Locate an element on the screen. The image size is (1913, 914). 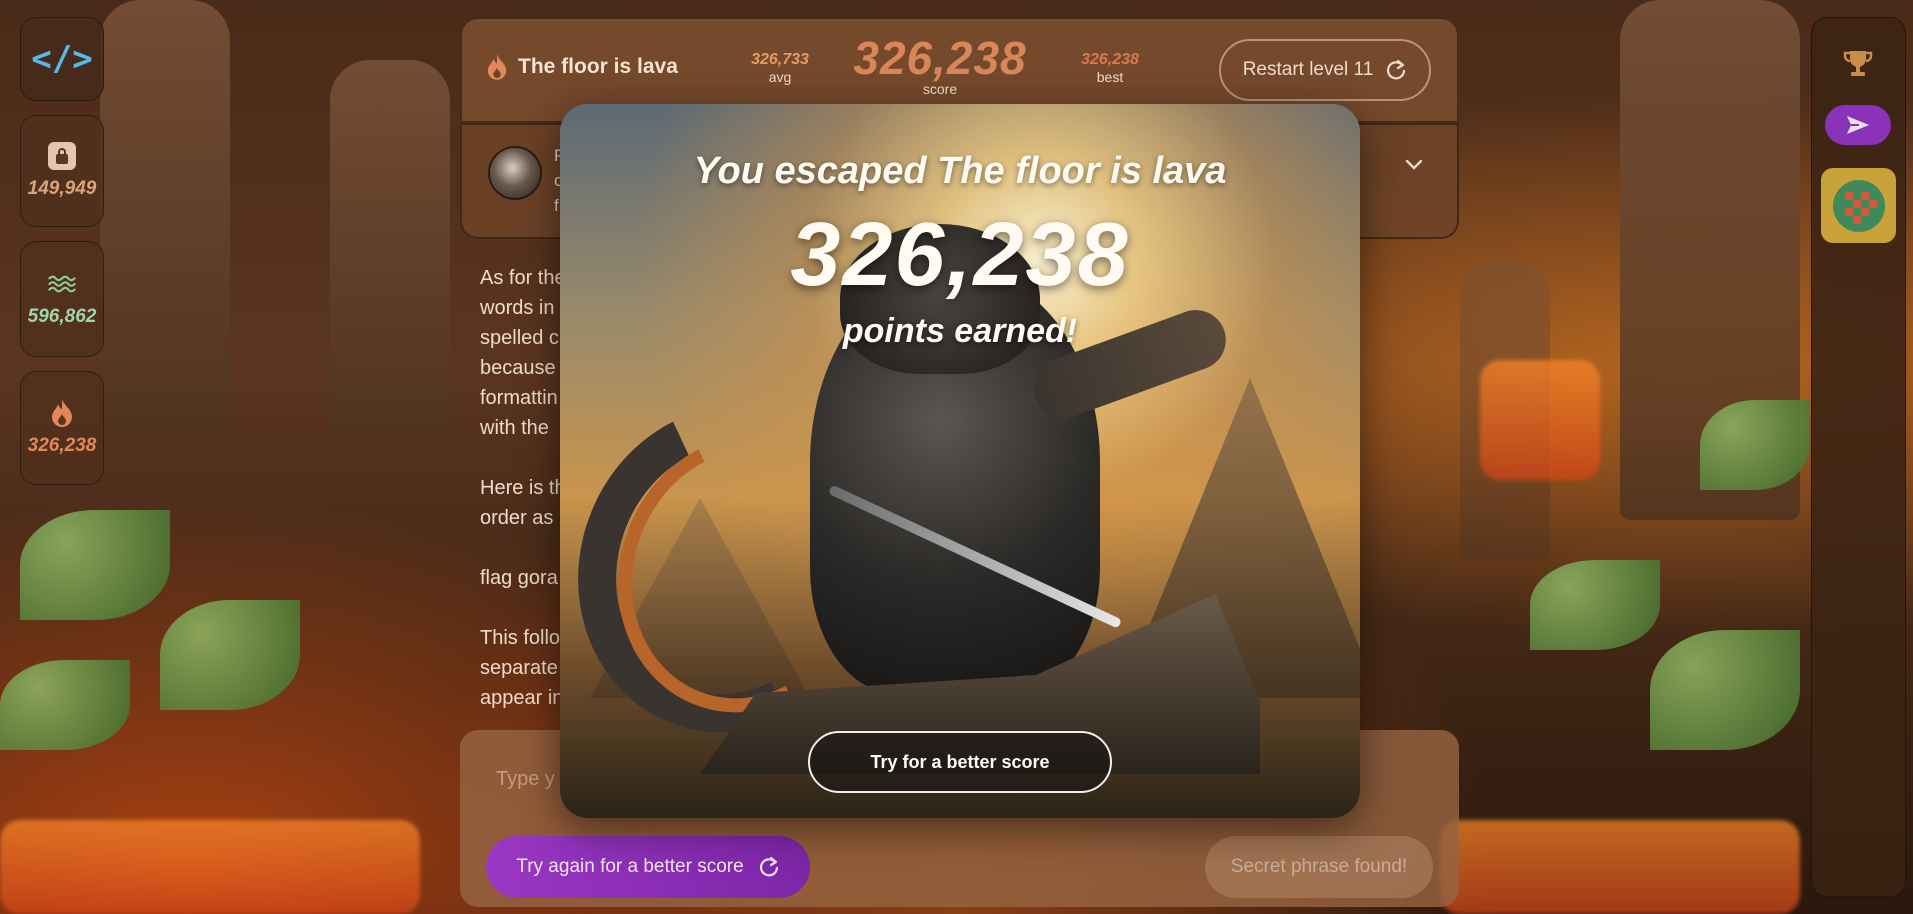
code-logo-icon: </> is located at coordinates (62, 59).